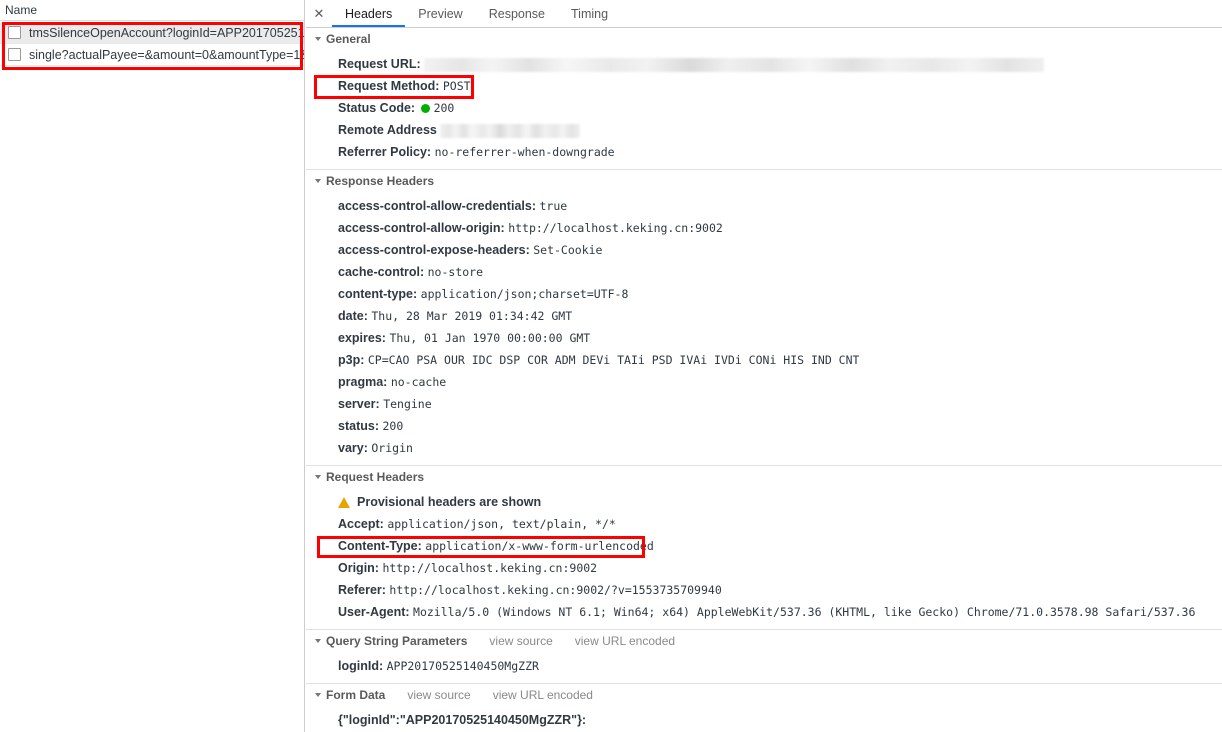 This screenshot has width=1222, height=732. What do you see at coordinates (380, 546) in the screenshot?
I see `header-name: Content-Type:` at bounding box center [380, 546].